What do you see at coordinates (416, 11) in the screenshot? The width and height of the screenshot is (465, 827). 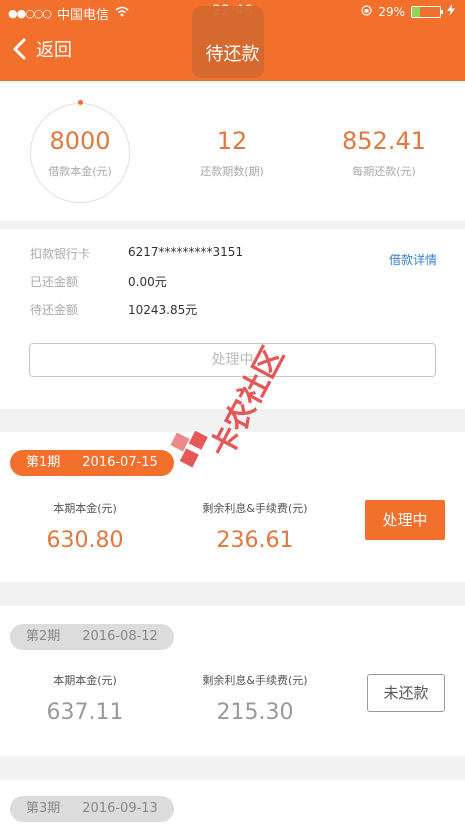 I see `battery-level` at bounding box center [416, 11].